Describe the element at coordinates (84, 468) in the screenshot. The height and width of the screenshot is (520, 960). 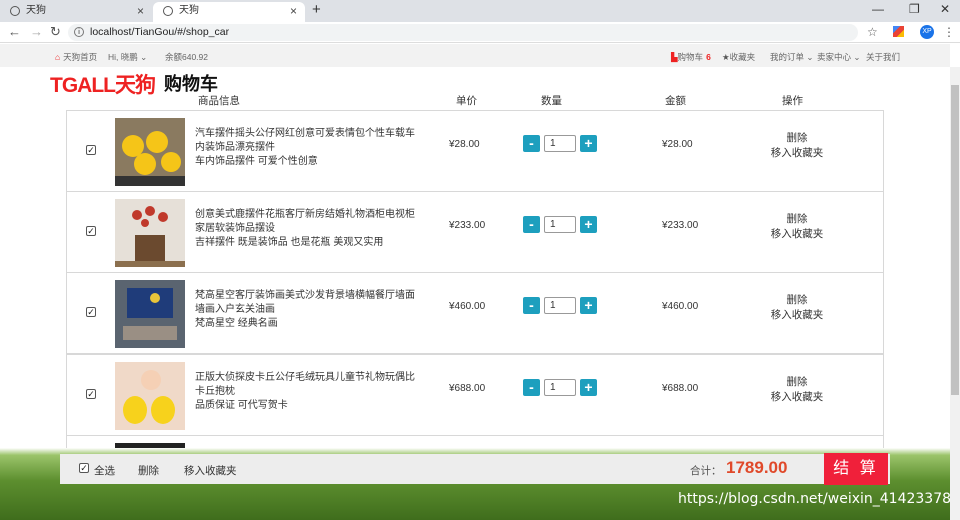
I see `select-all-checkbox: ✓` at that location.